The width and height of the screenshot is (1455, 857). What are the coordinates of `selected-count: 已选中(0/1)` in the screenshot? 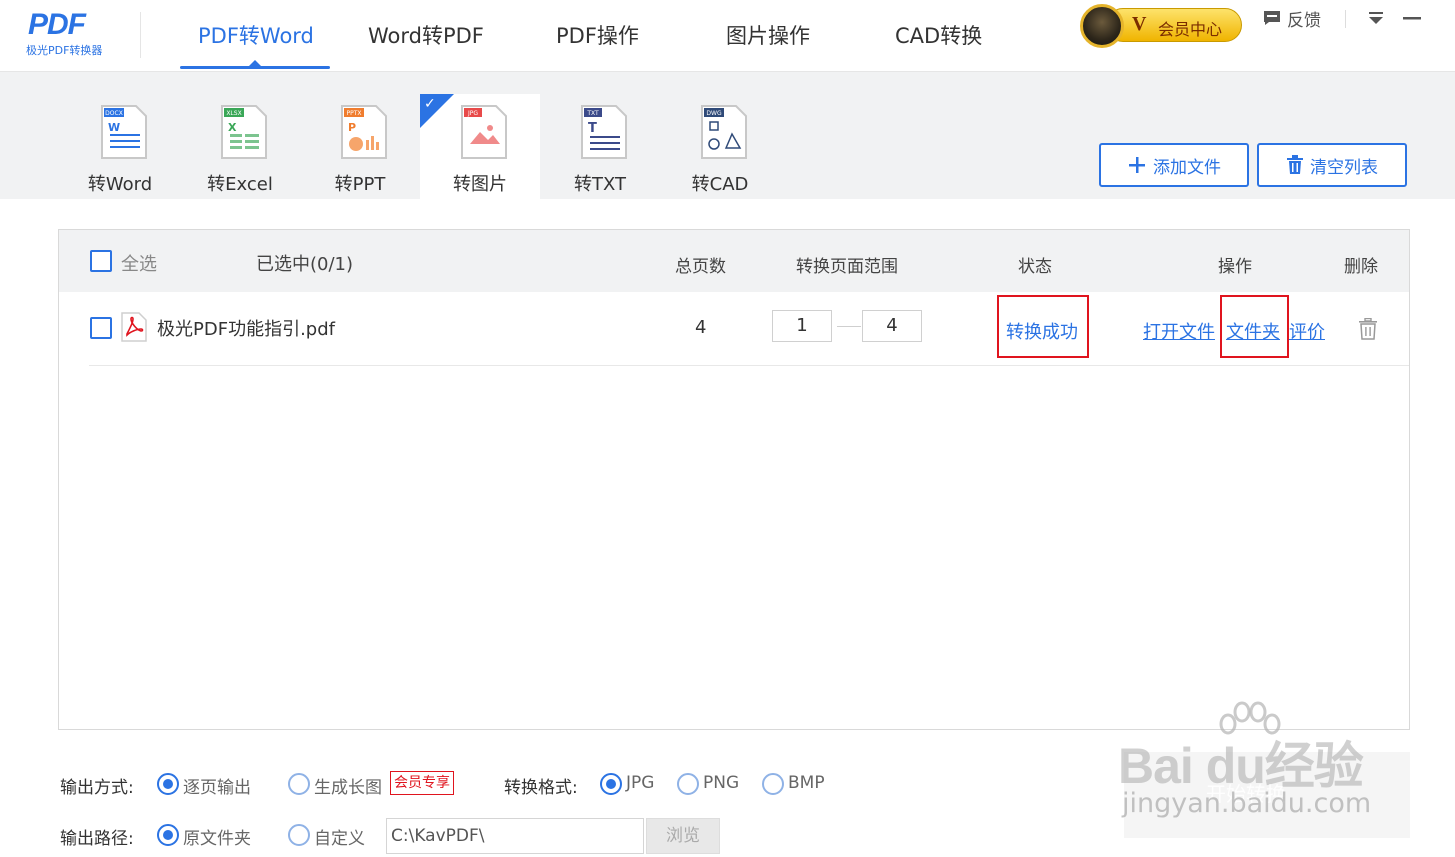 It's located at (305, 264).